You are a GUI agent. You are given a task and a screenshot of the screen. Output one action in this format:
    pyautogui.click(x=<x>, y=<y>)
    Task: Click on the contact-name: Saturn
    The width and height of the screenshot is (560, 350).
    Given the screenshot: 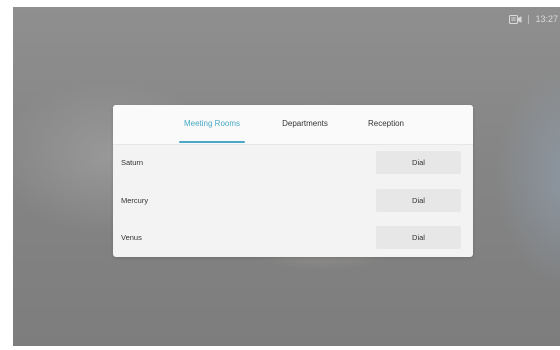 What is the action you would take?
    pyautogui.click(x=132, y=162)
    